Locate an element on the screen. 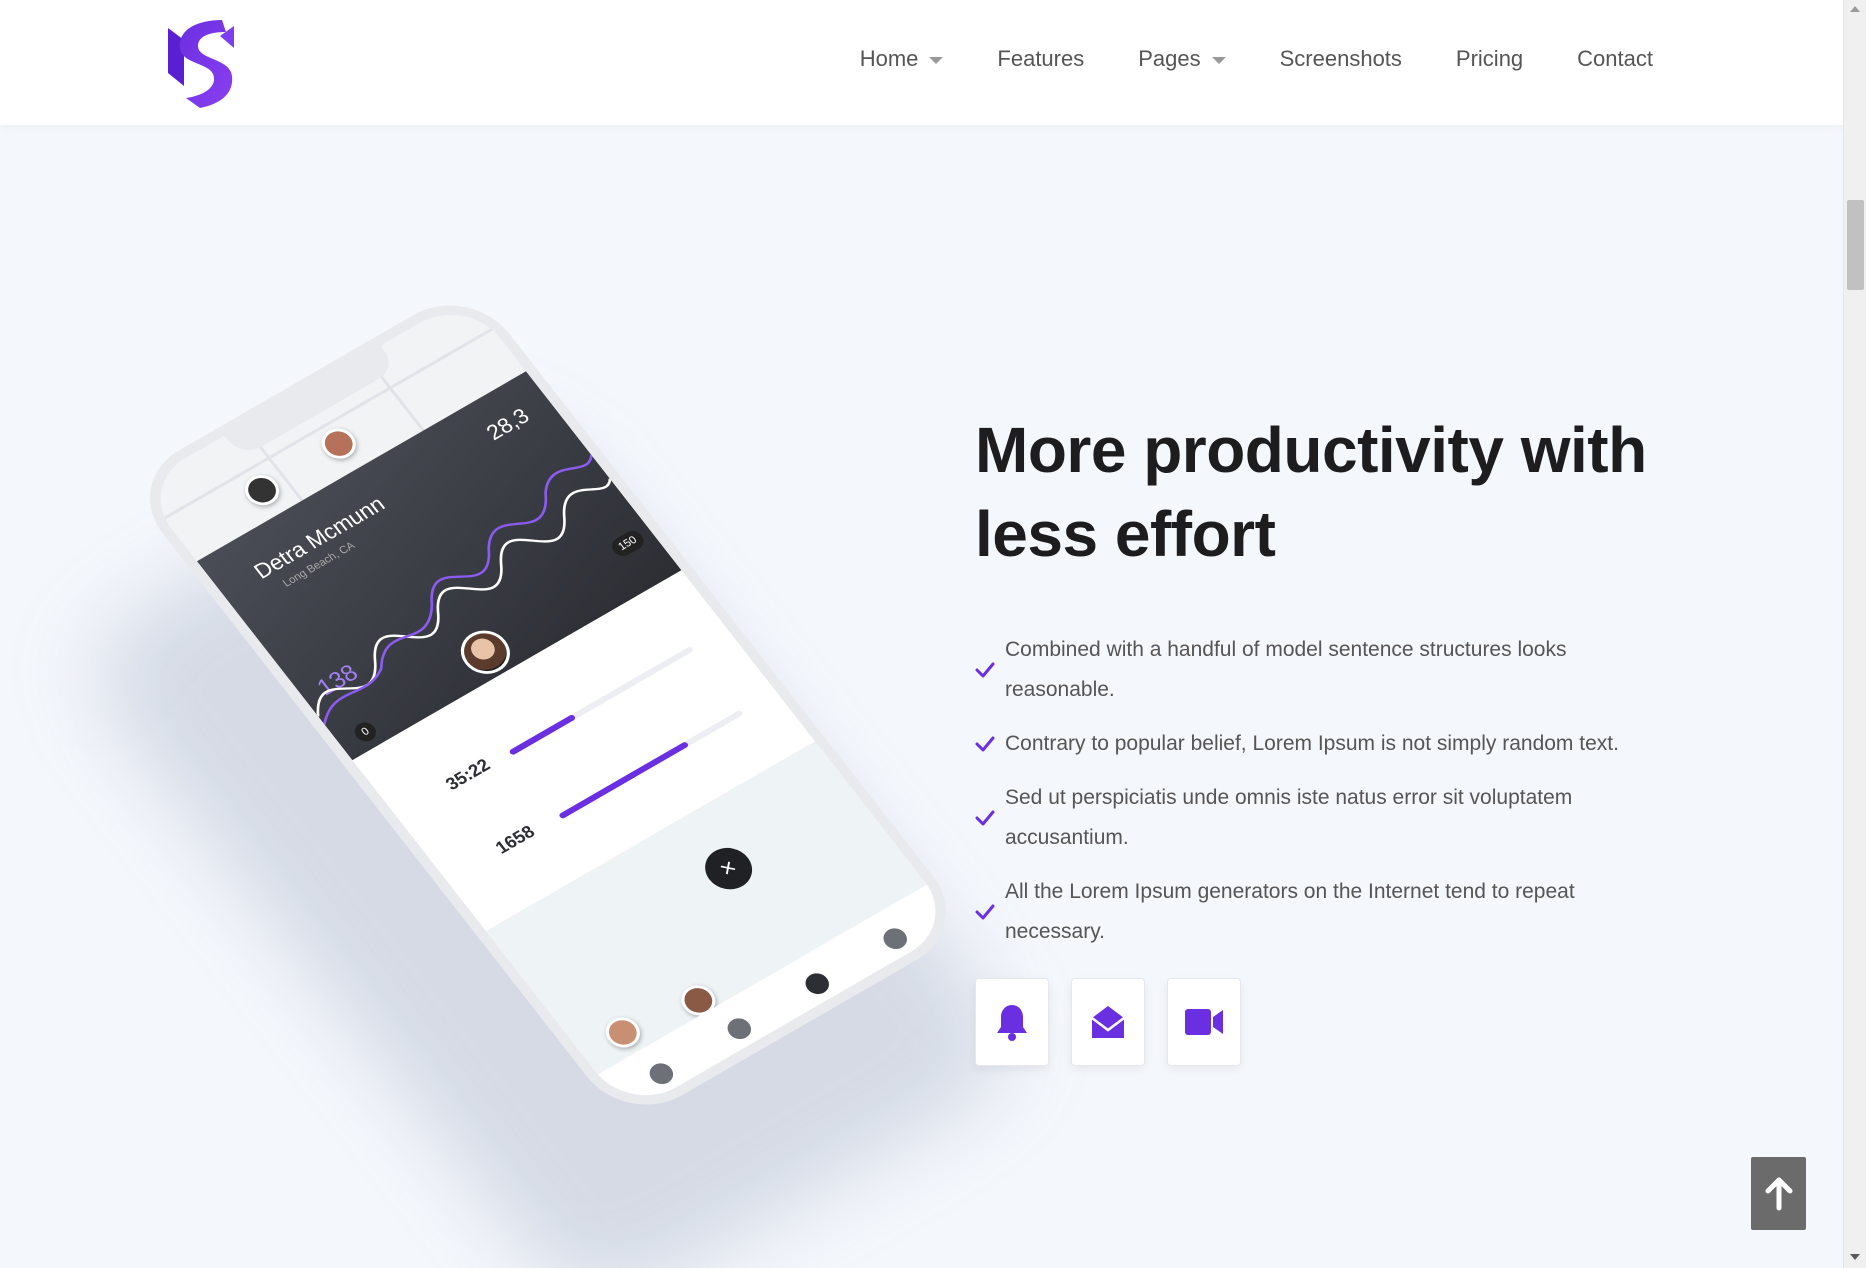 The width and height of the screenshot is (1866, 1268). nav-item-contact: Contact is located at coordinates (1615, 59).